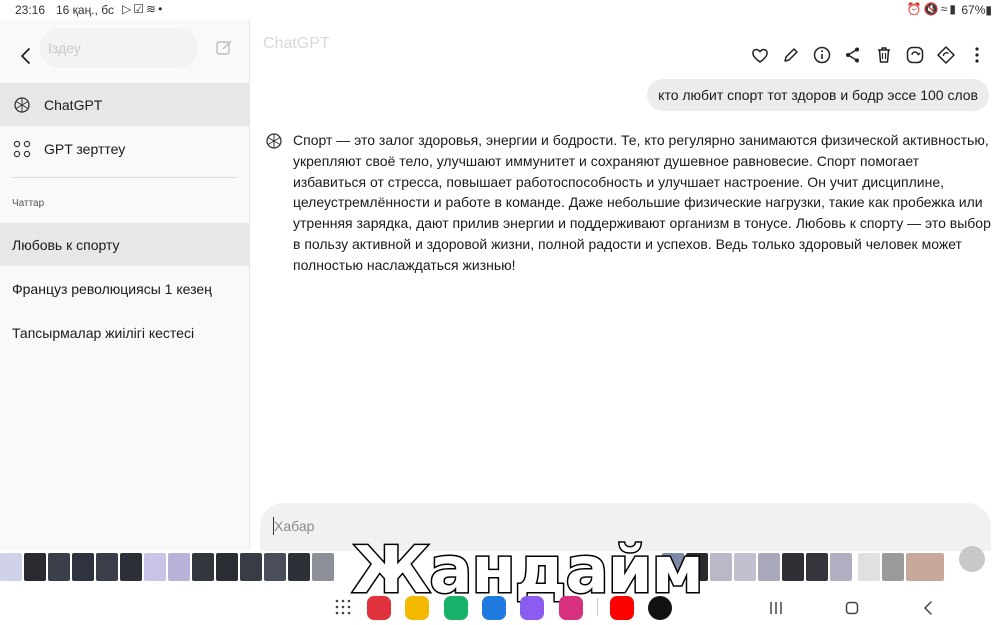  I want to click on tiktok-icon, so click(660, 608).